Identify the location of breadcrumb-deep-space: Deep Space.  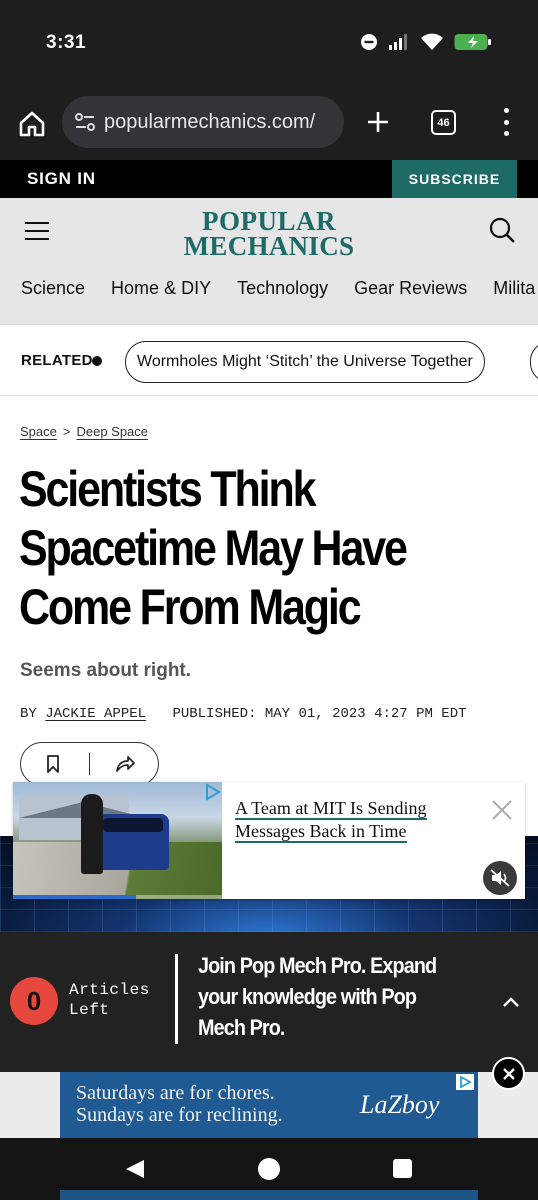
(112, 431).